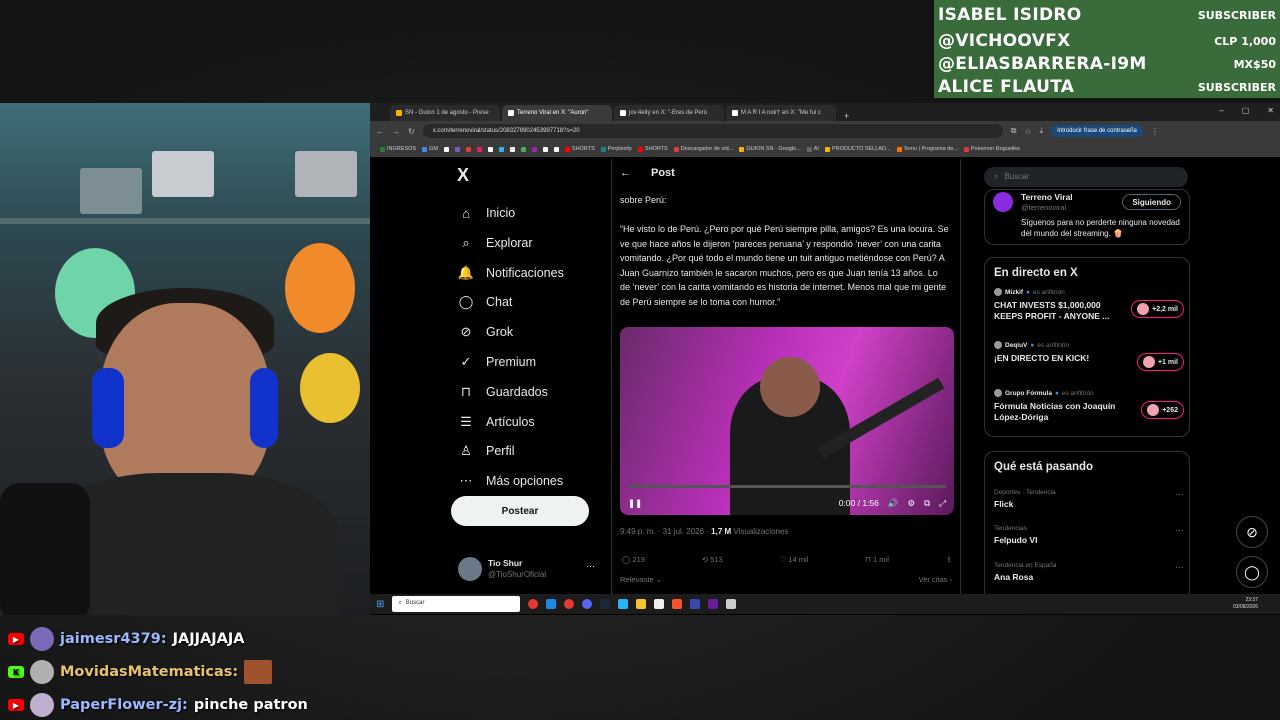 This screenshot has width=1280, height=720. What do you see at coordinates (1089, 292) in the screenshot?
I see `live-host: Mizkif ● es anfitrión` at bounding box center [1089, 292].